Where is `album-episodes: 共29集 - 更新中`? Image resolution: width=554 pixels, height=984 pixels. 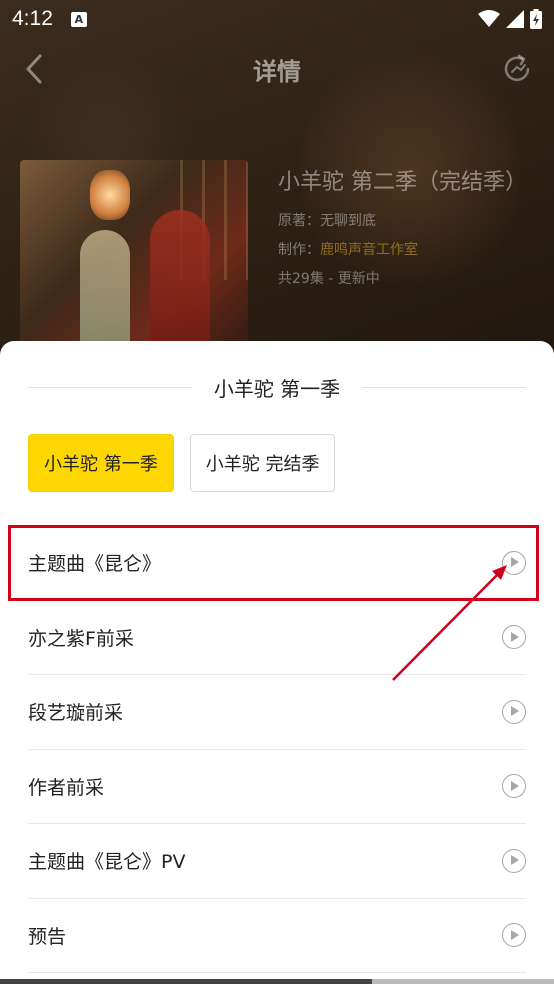
album-episodes: 共29集 - 更新中 is located at coordinates (329, 279).